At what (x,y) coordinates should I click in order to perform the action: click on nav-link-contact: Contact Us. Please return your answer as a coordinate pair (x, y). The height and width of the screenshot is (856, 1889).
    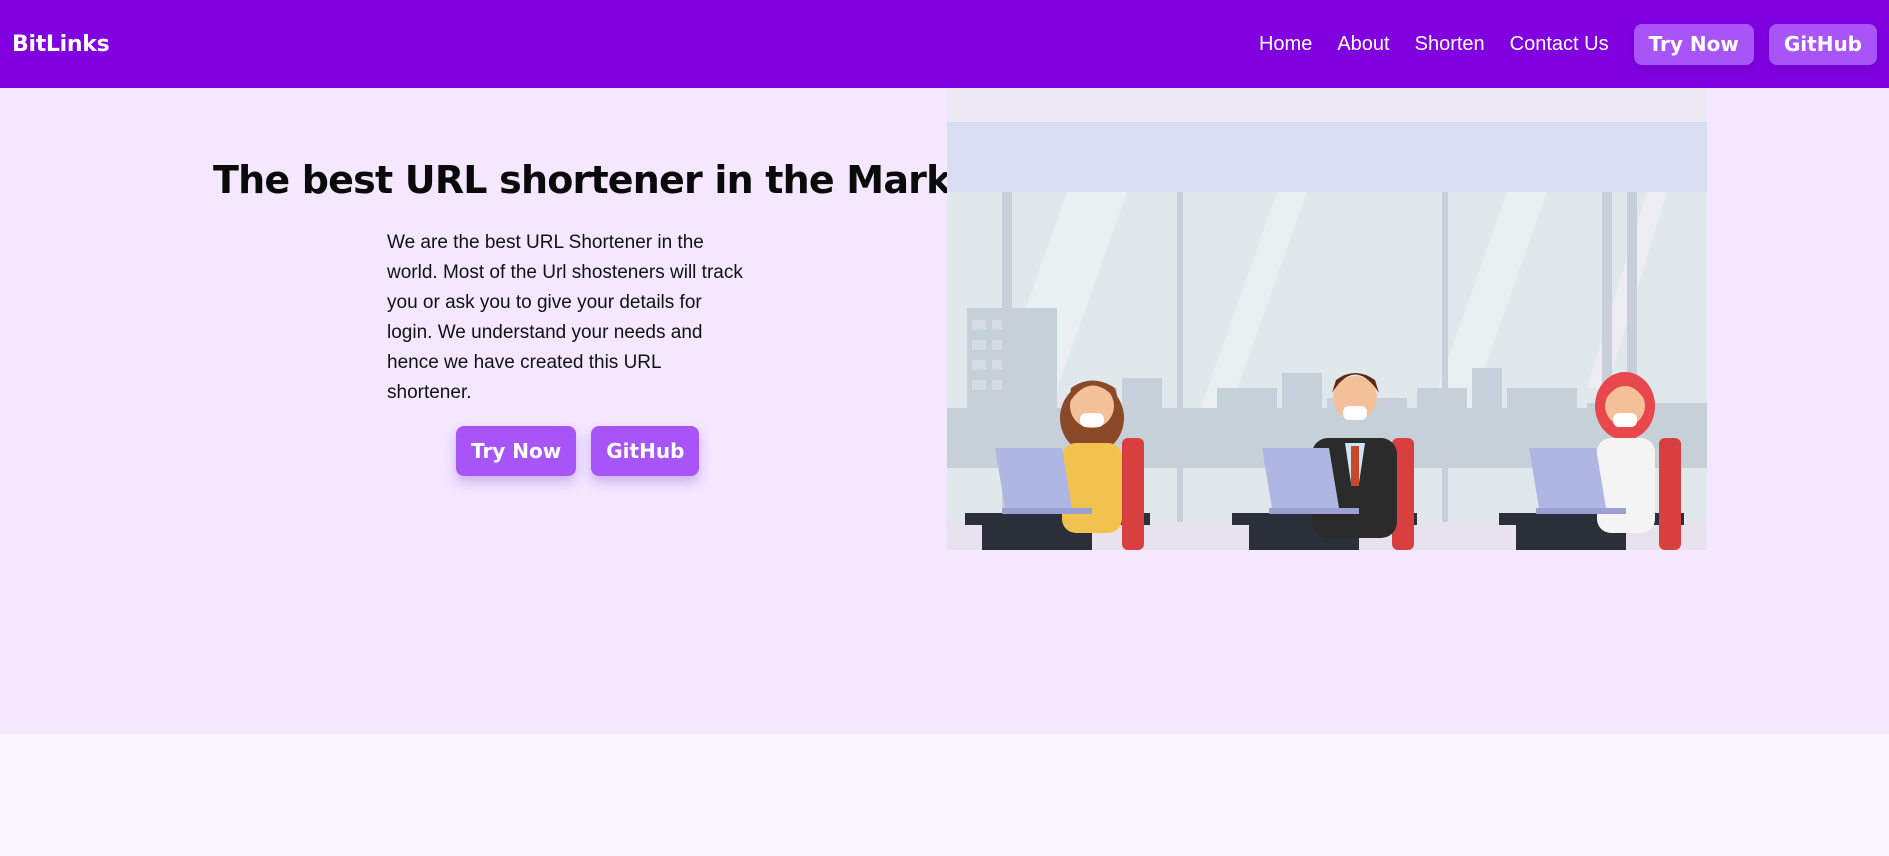
    Looking at the image, I should click on (1559, 44).